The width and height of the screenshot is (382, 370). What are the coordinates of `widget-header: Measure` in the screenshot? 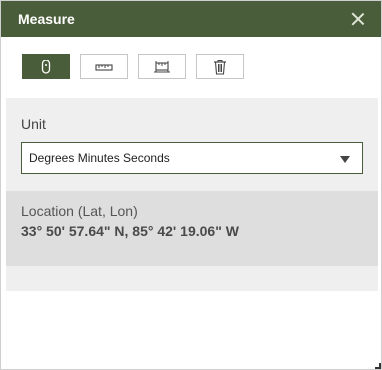 It's located at (191, 19).